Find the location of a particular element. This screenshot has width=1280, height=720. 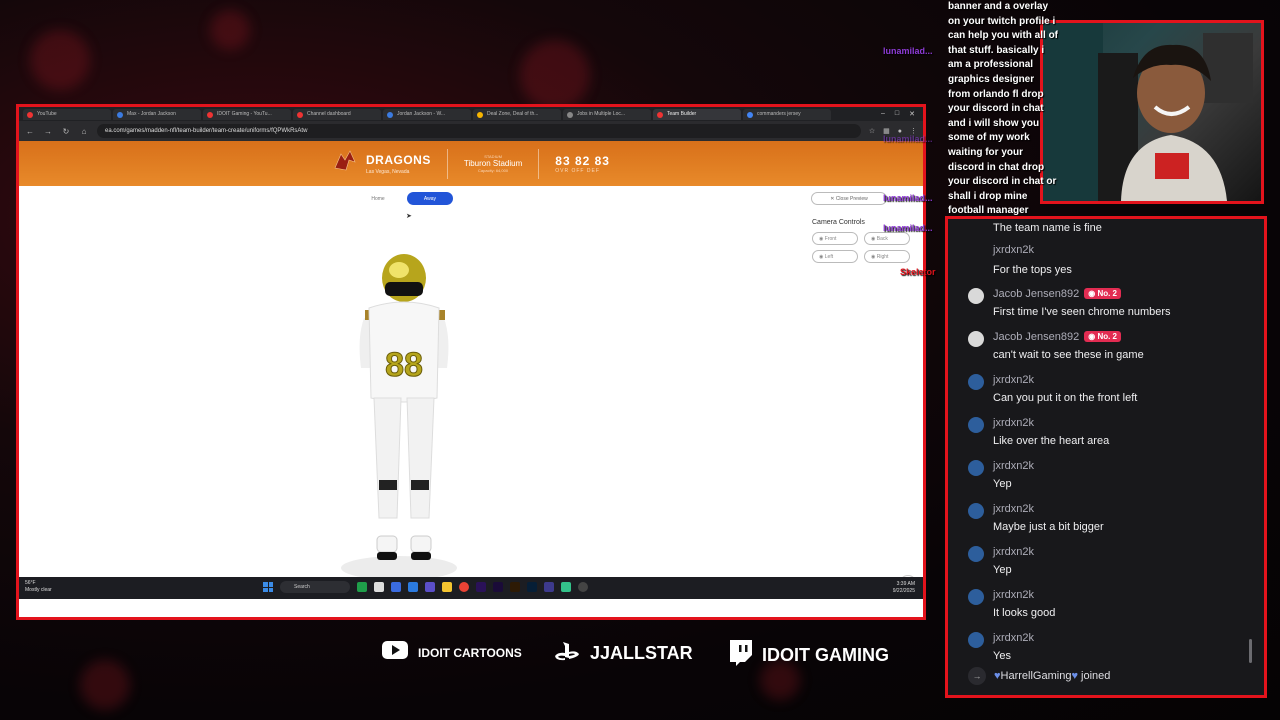

bookmark-star-icon: ☆ is located at coordinates (872, 131).